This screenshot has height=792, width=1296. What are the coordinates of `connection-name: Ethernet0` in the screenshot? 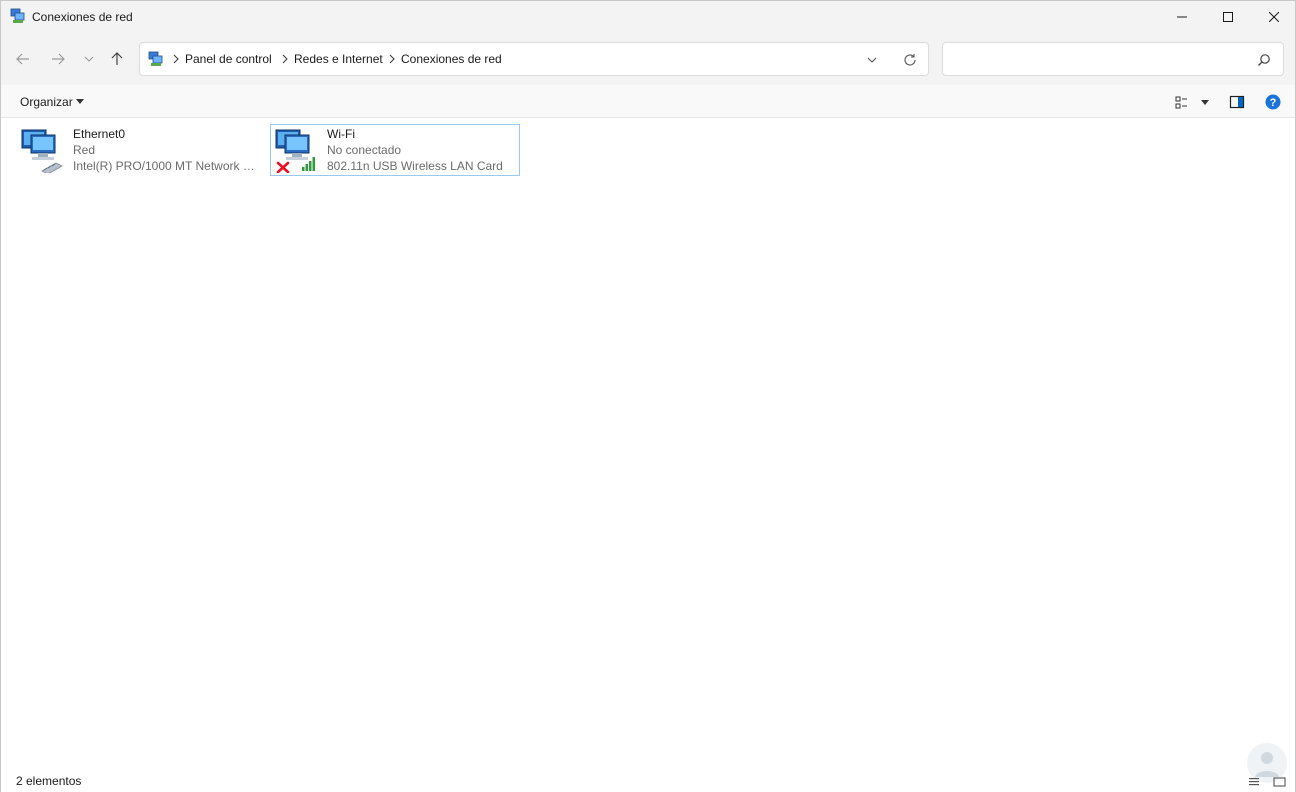 It's located at (99, 134).